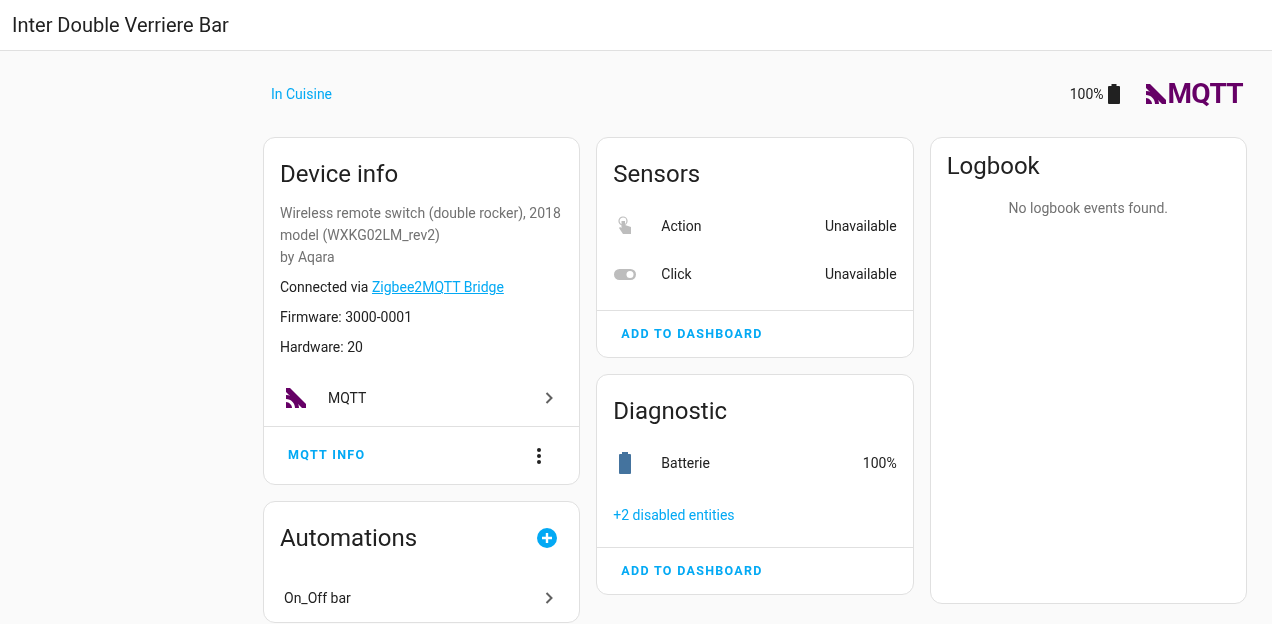 This screenshot has width=1272, height=624. I want to click on mqtt-info-button: MQTT INFO, so click(327, 455).